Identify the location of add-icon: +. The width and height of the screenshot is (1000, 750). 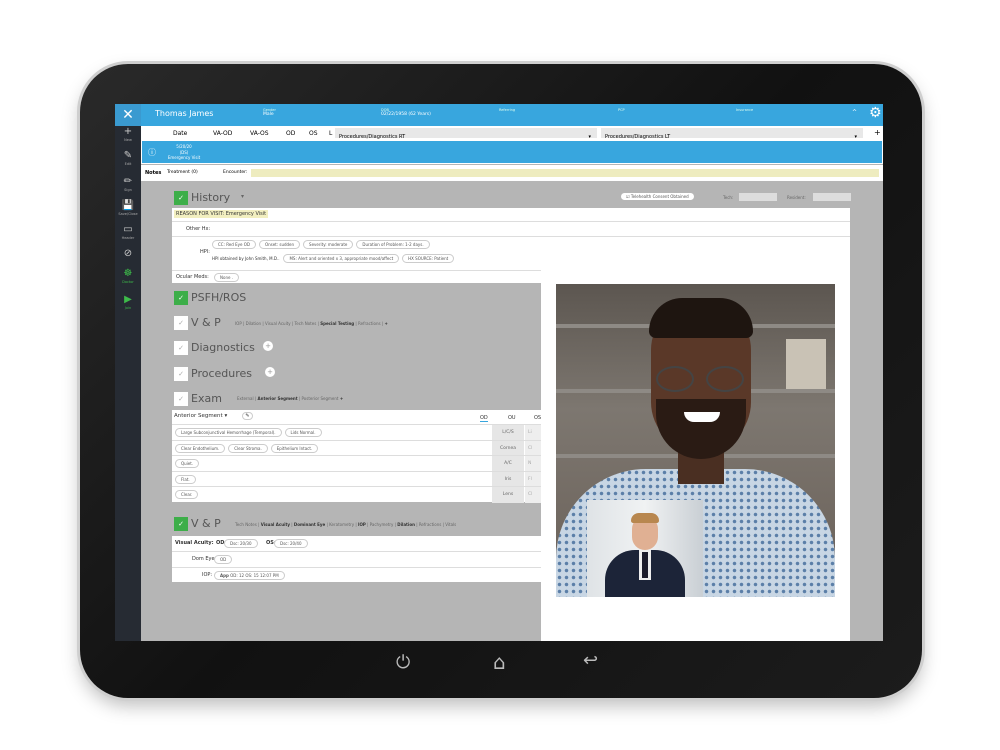
(877, 132).